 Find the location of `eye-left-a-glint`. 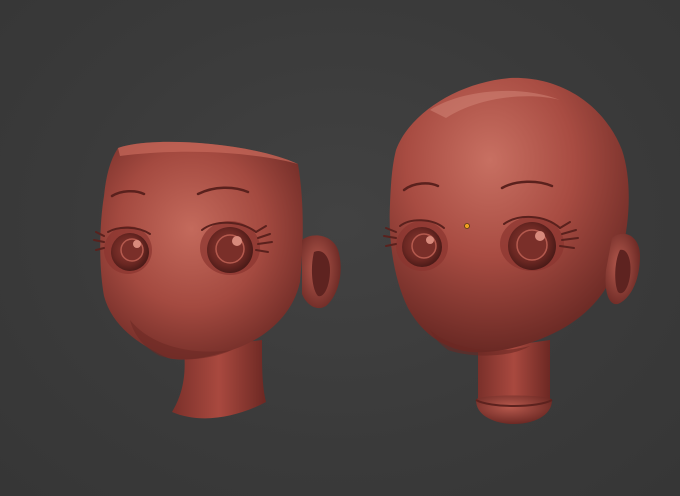

eye-left-a-glint is located at coordinates (137, 244).